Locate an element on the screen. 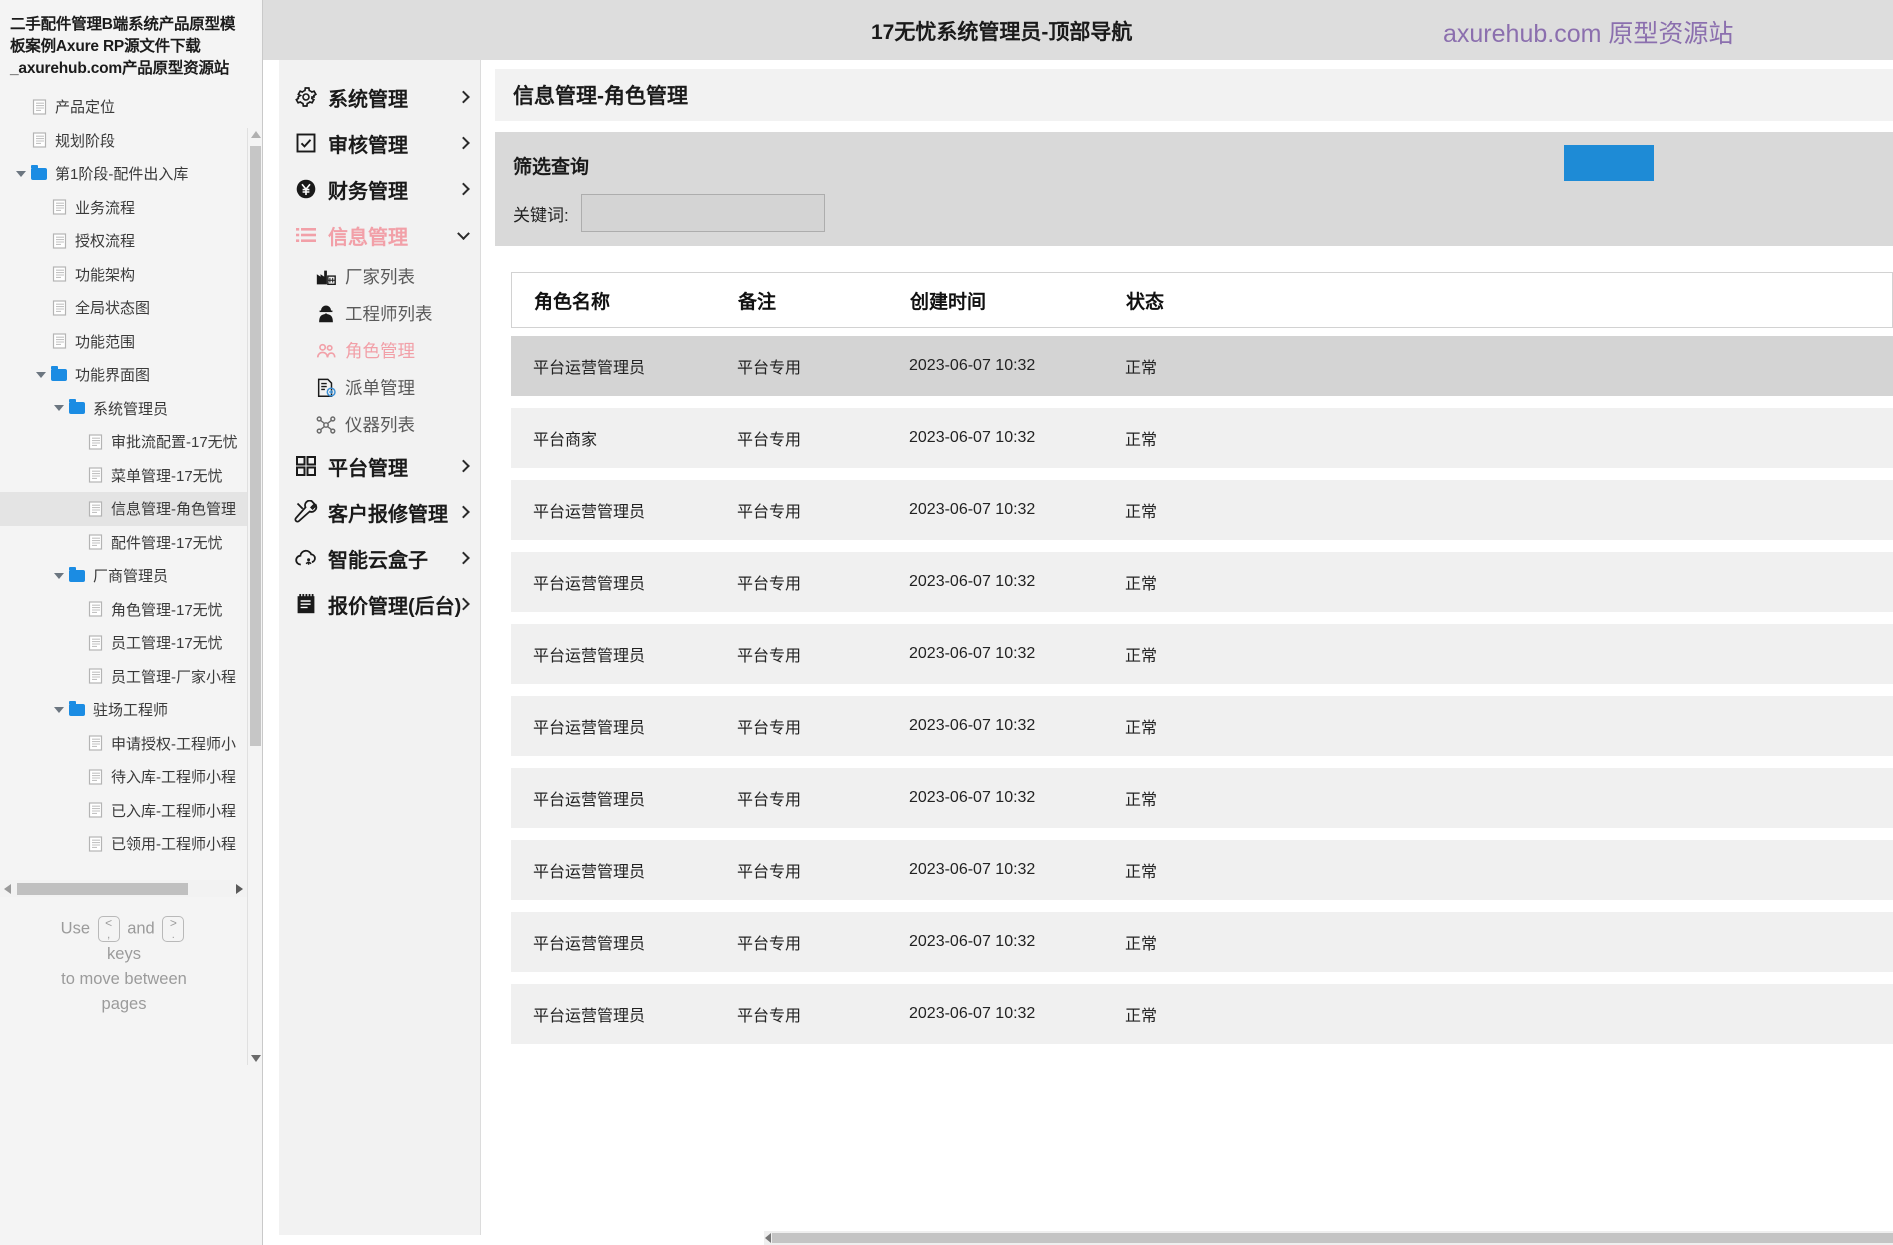 This screenshot has height=1245, width=1893. nav-item-sub: 工程师列表 is located at coordinates (379, 313).